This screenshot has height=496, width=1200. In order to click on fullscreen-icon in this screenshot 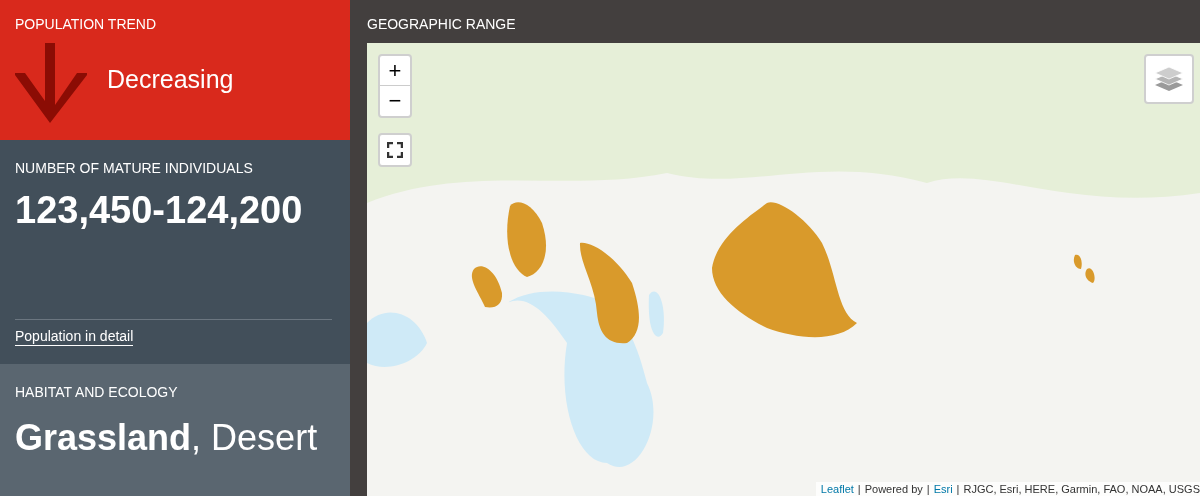, I will do `click(395, 150)`.